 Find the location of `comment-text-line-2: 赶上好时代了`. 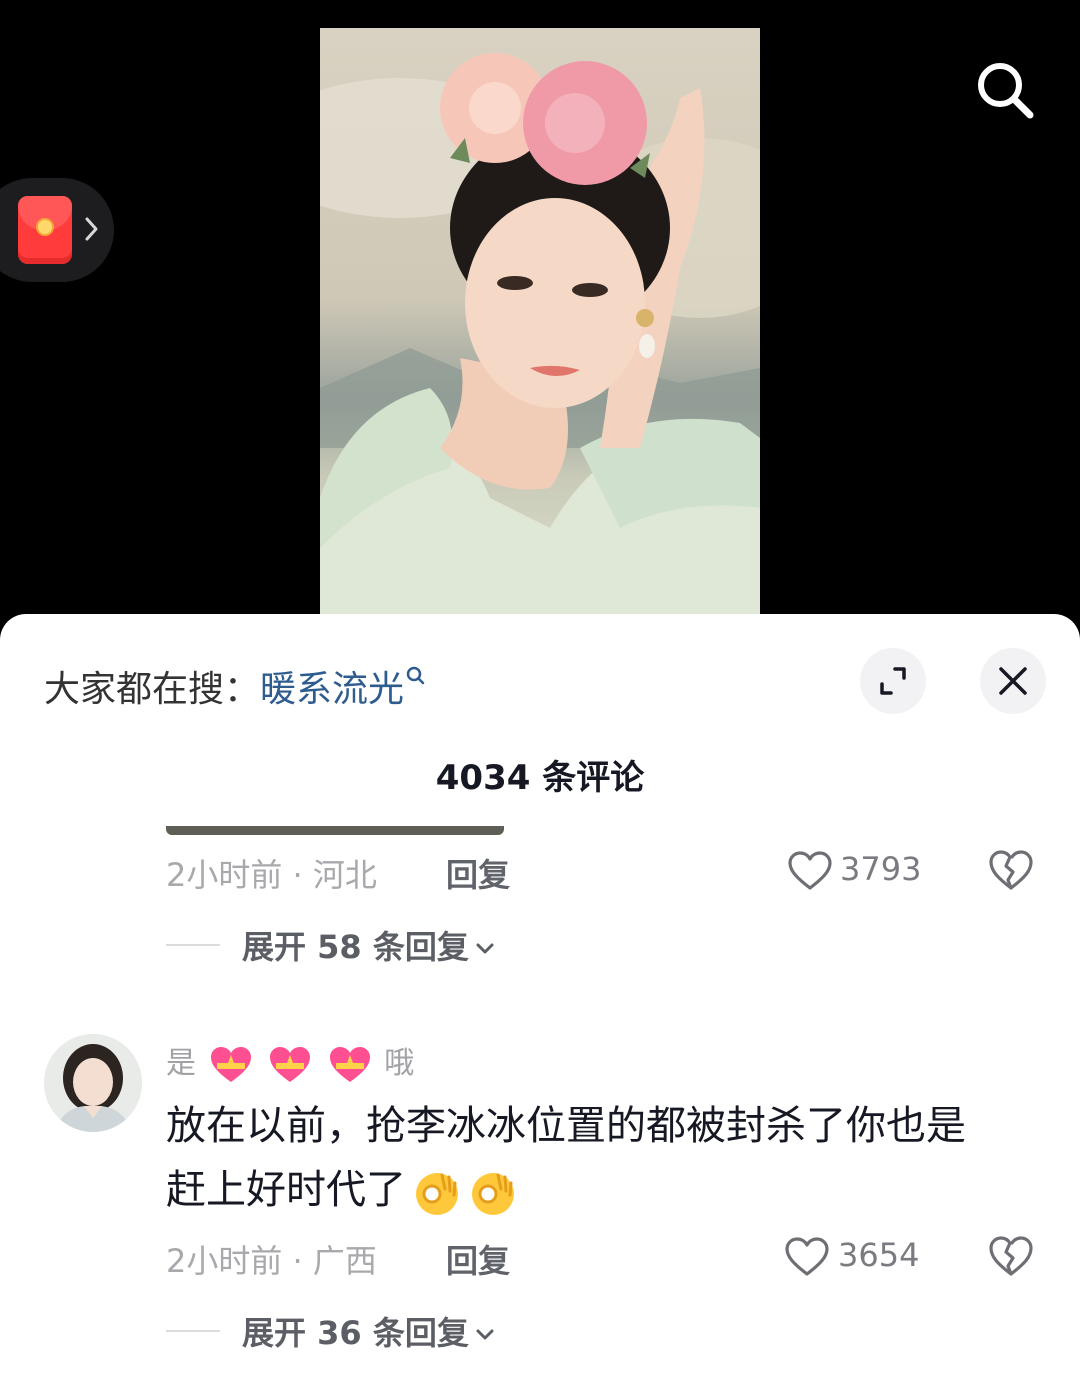

comment-text-line-2: 赶上好时代了 is located at coordinates (591, 1190).